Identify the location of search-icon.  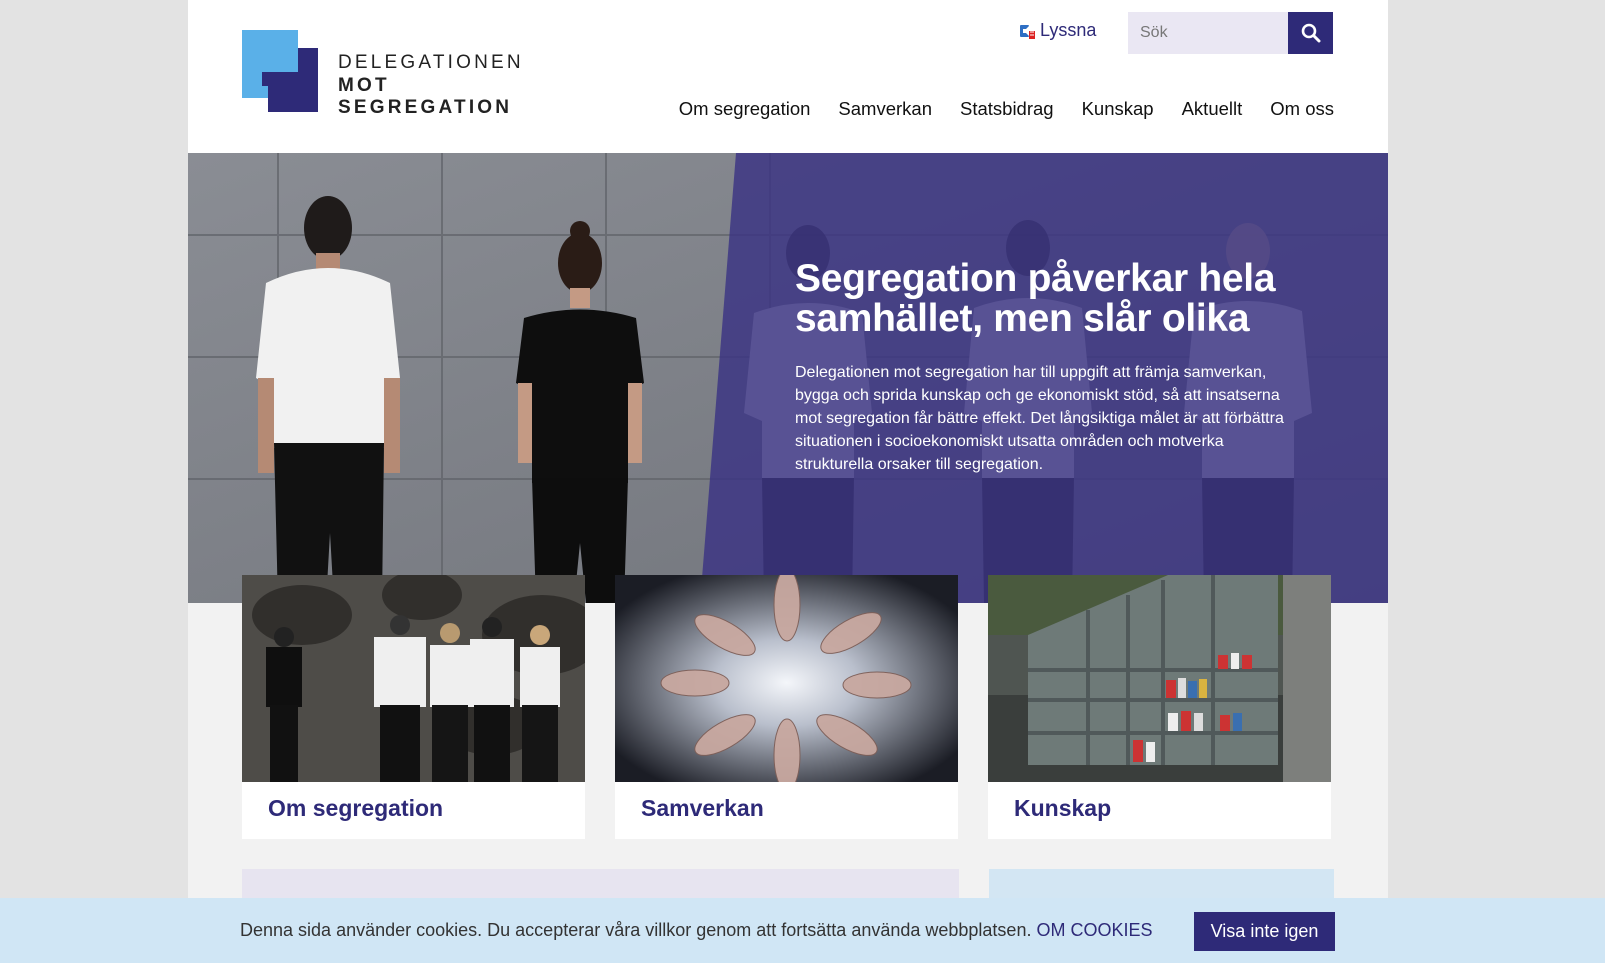
(1310, 33).